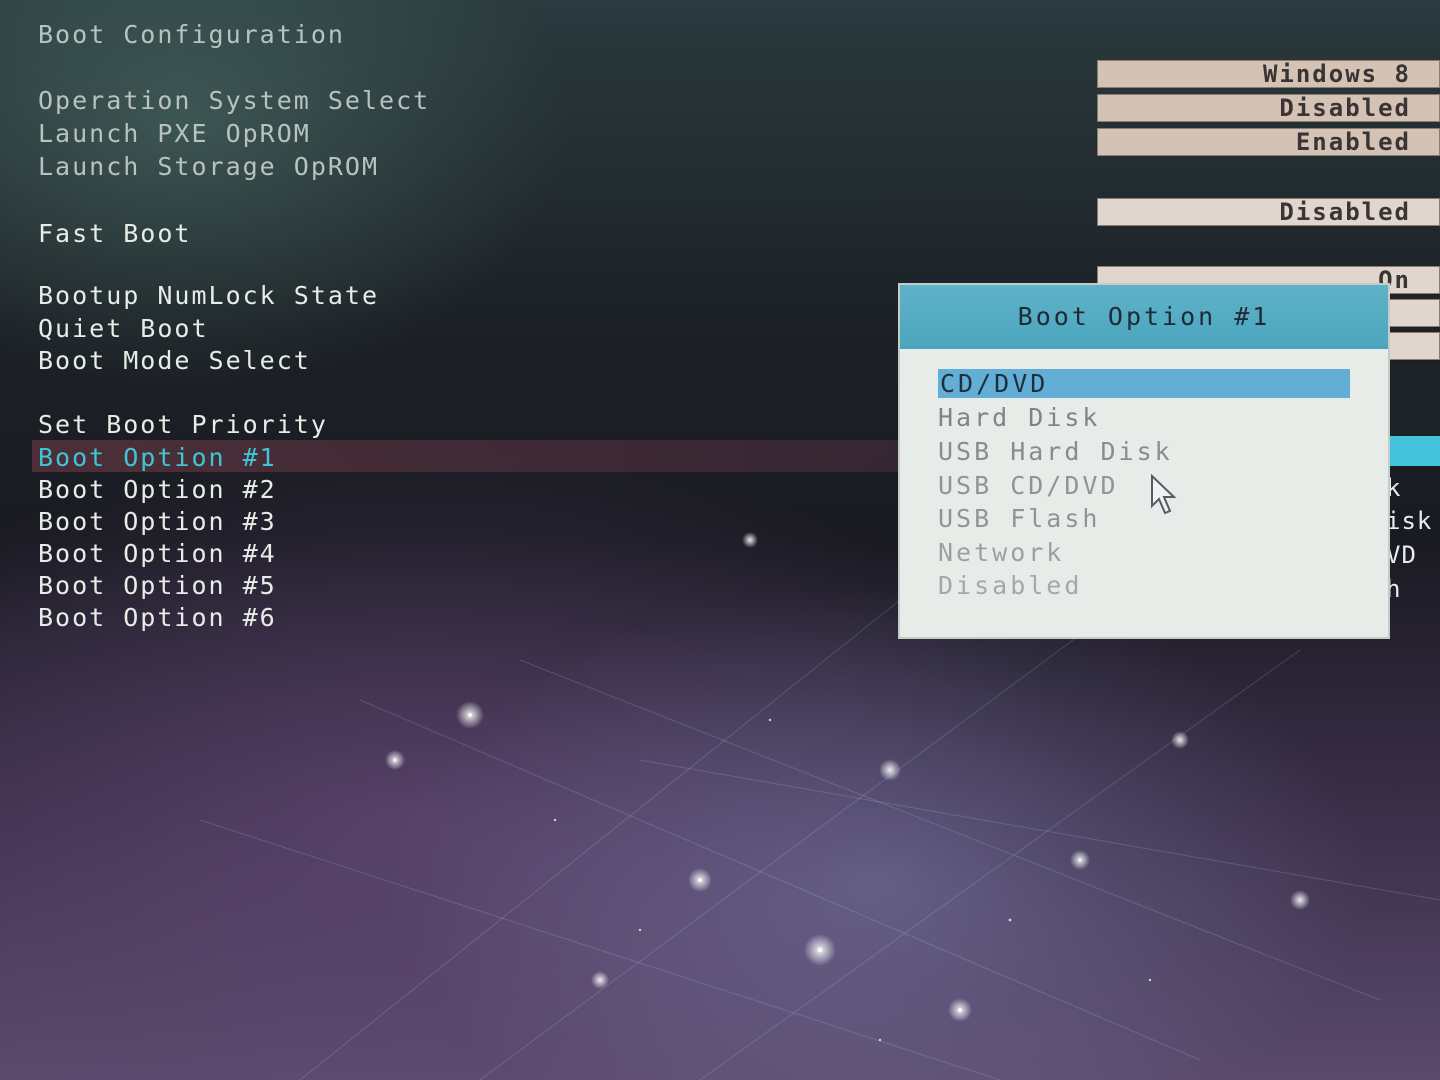 This screenshot has width=1440, height=1080. Describe the element at coordinates (208, 166) in the screenshot. I see `launch-storage-oprom-label: Launch Storage OpROM` at that location.